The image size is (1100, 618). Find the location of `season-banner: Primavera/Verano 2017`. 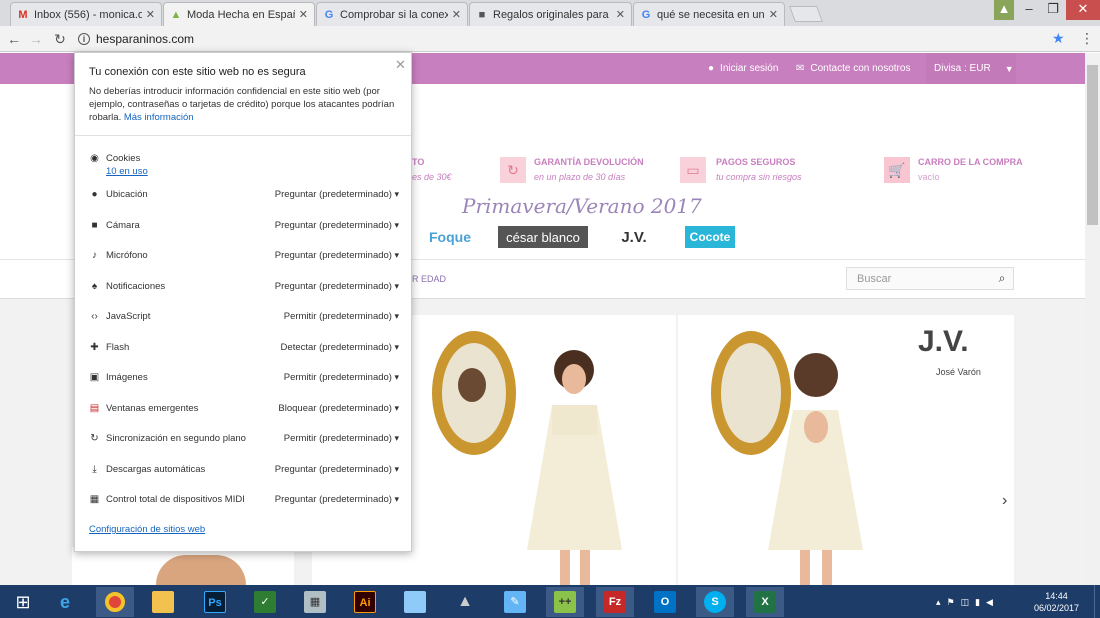

season-banner: Primavera/Verano 2017 is located at coordinates (582, 206).